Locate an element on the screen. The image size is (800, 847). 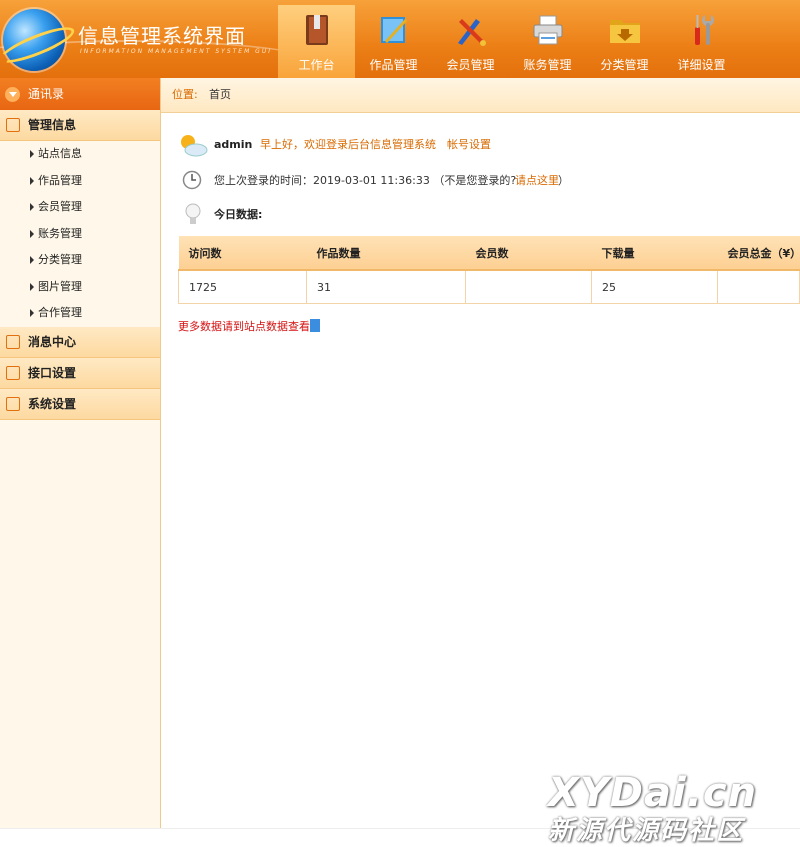
sidebar-item-cooperation: 合作管理 is located at coordinates (80, 313).